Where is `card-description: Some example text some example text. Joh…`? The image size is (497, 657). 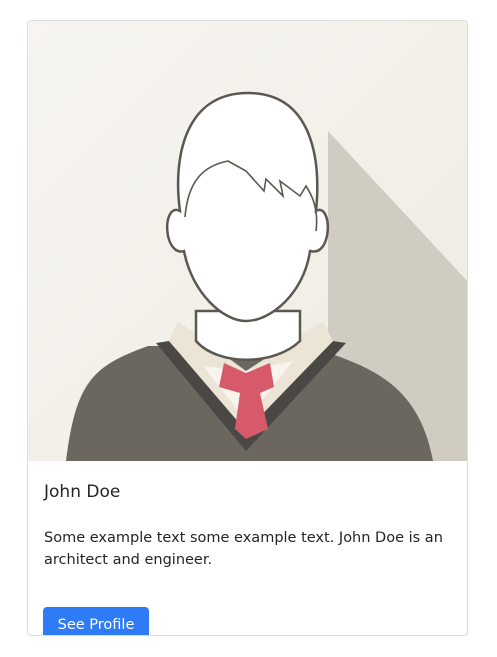 card-description: Some example text some example text. Joh… is located at coordinates (243, 549).